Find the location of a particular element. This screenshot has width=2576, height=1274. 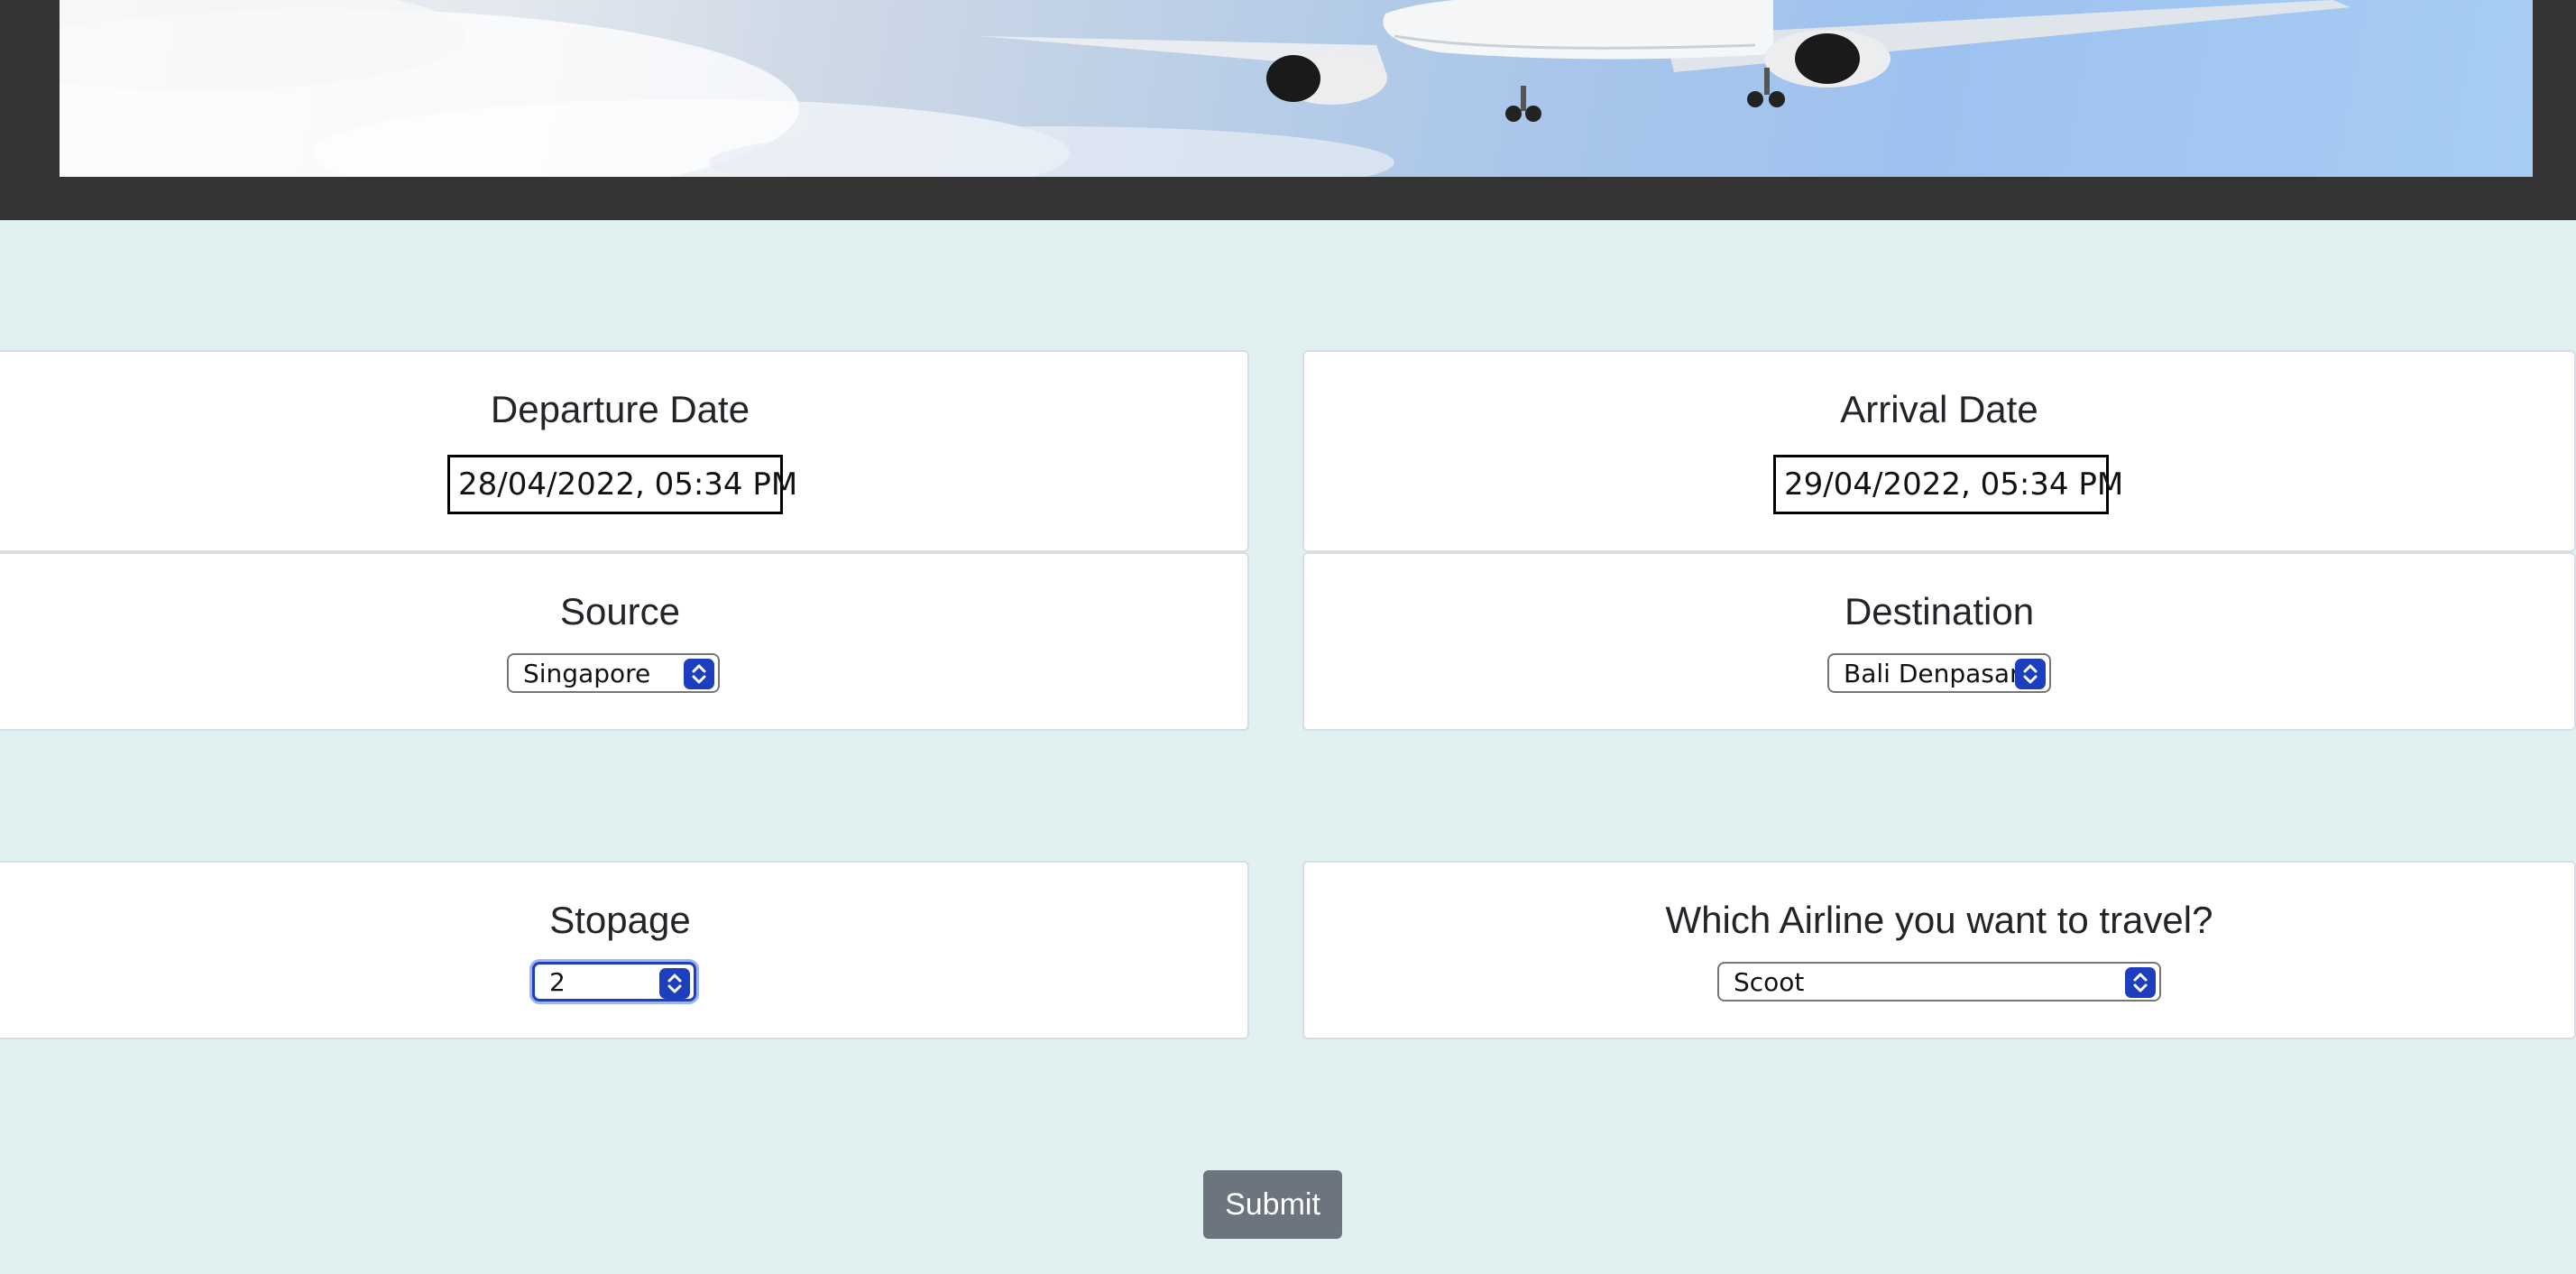

source-selected-value: Singapore is located at coordinates (587, 673).